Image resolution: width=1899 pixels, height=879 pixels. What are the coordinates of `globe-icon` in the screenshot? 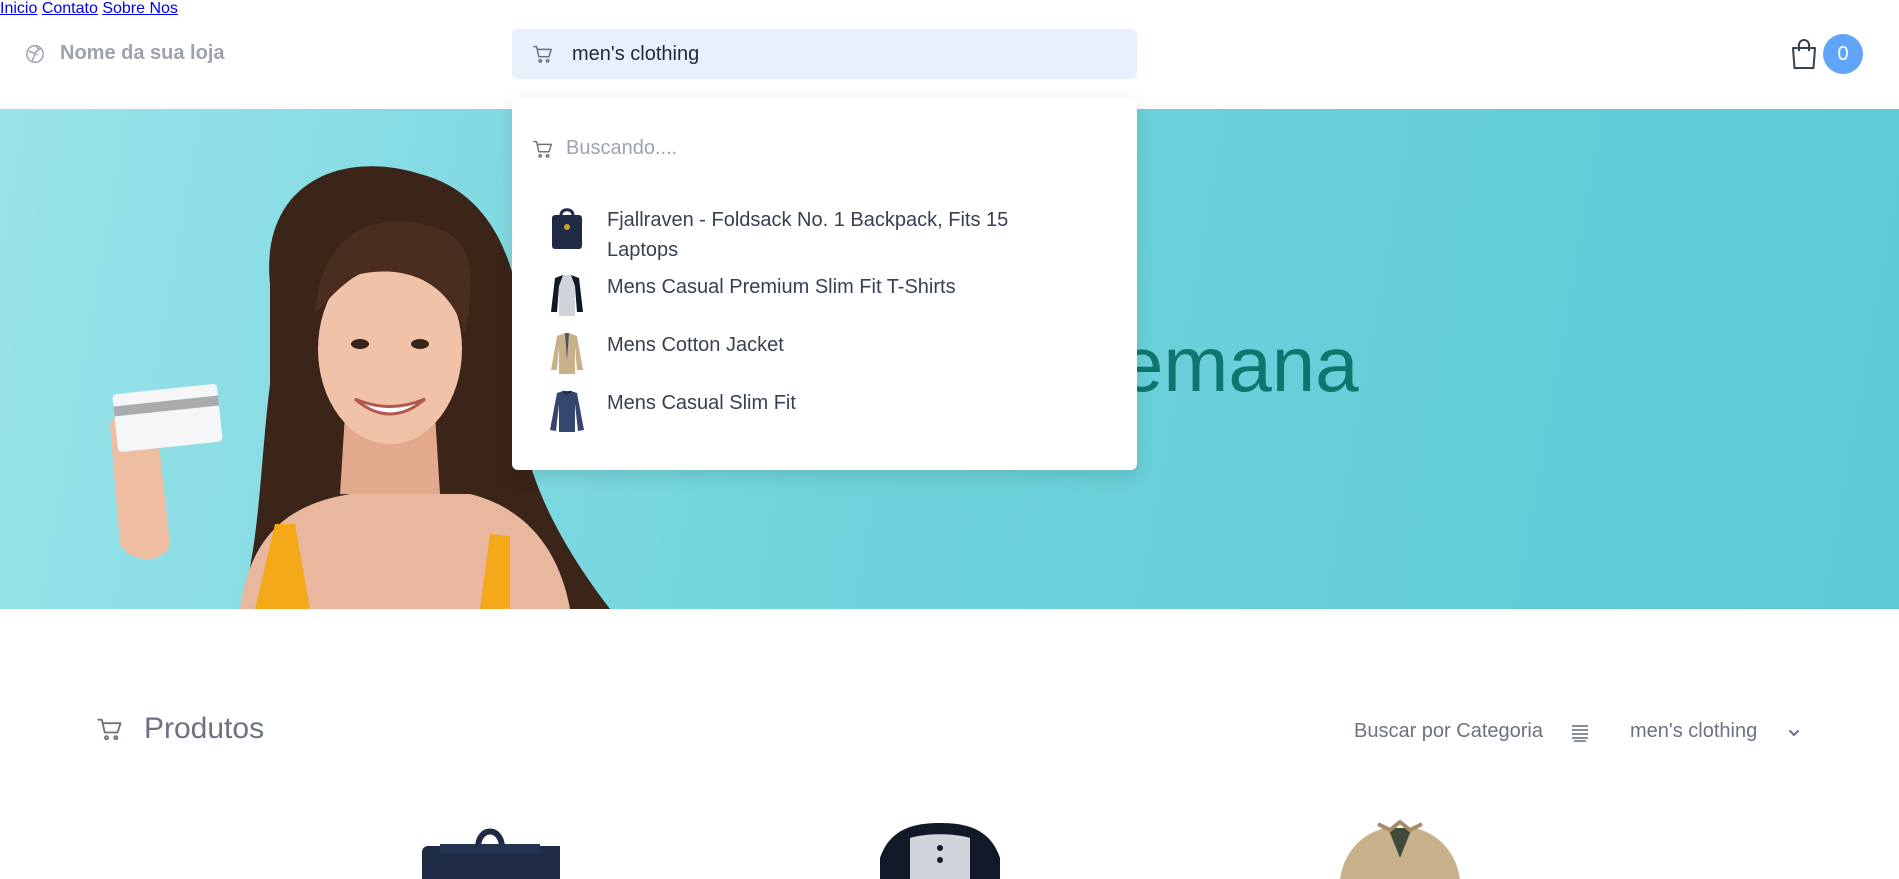 It's located at (35, 53).